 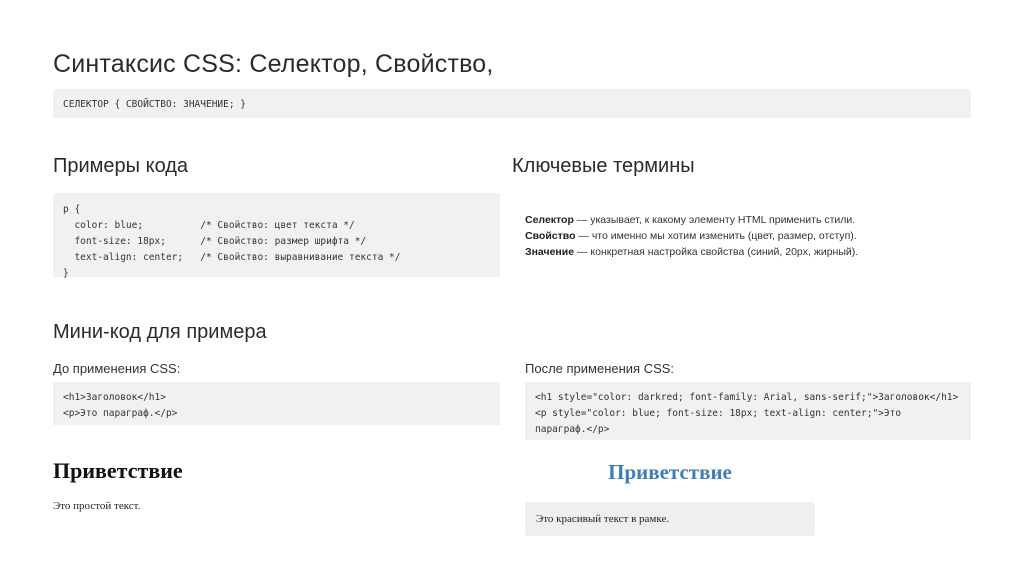 I want to click on term-name: Селектор, so click(x=549, y=220).